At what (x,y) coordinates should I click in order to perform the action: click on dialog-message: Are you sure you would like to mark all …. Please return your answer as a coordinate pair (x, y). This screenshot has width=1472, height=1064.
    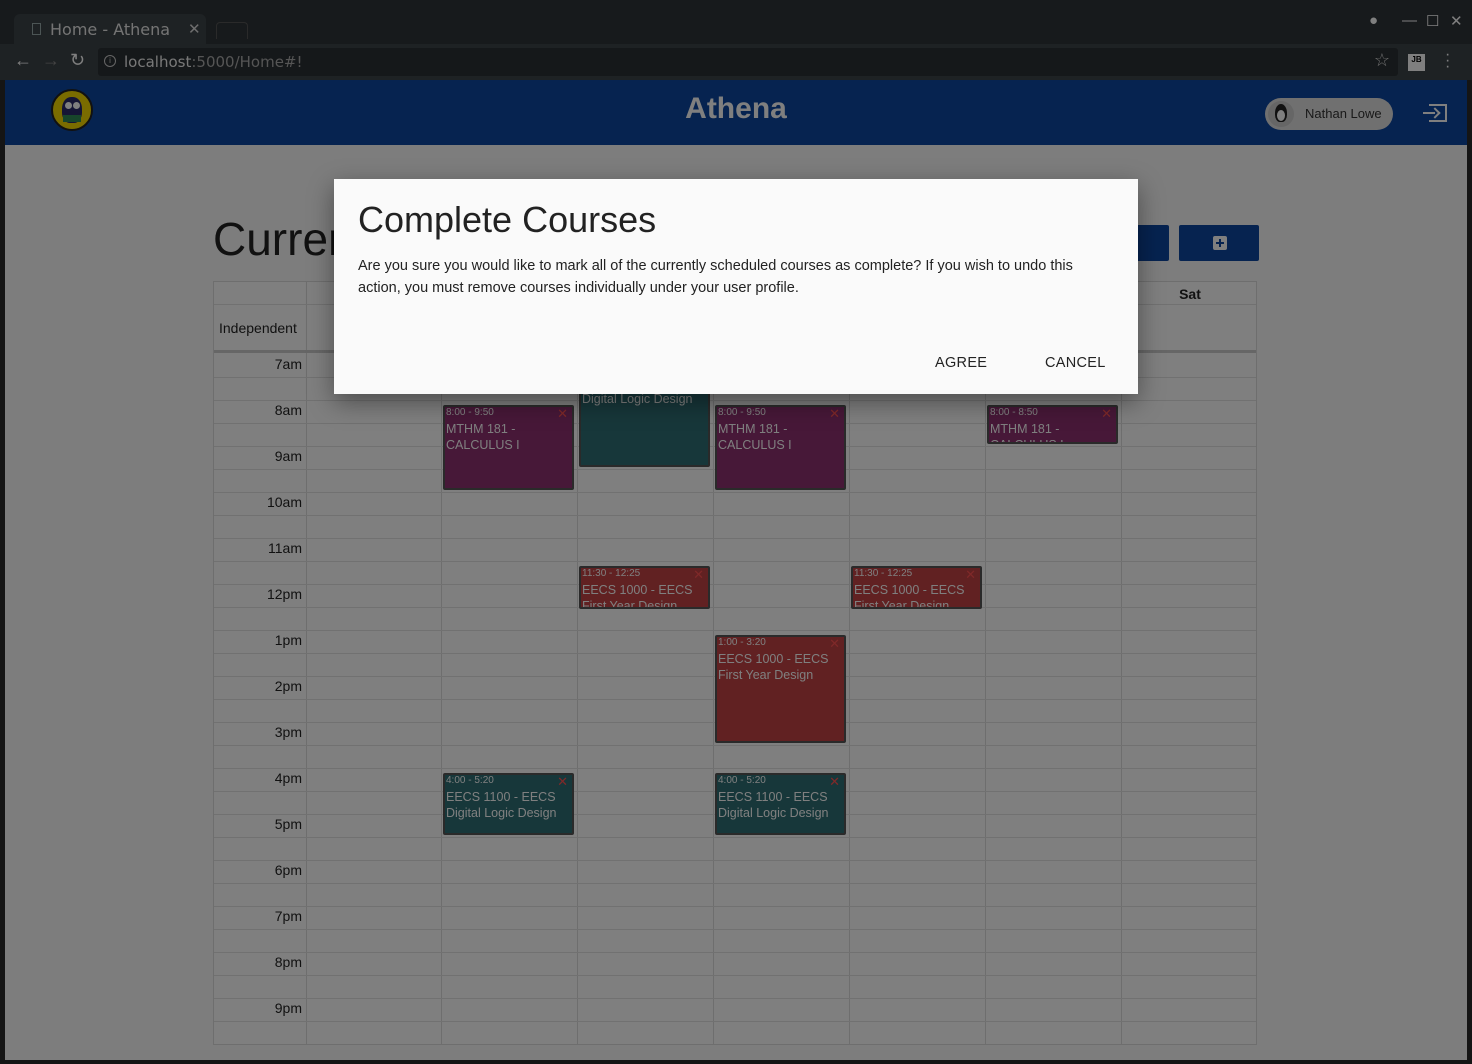
    Looking at the image, I should click on (715, 277).